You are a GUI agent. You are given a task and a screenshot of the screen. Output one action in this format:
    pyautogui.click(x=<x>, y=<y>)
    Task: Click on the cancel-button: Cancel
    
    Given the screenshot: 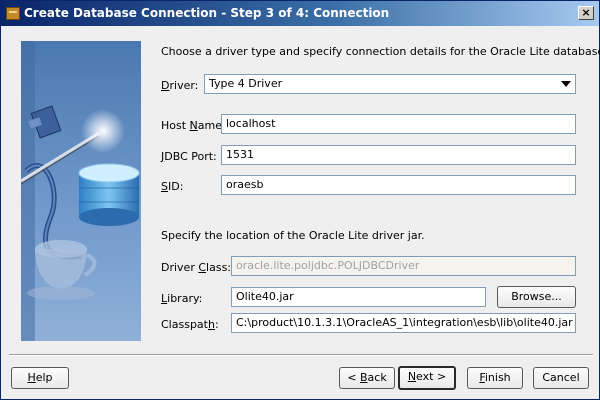 What is the action you would take?
    pyautogui.click(x=561, y=378)
    